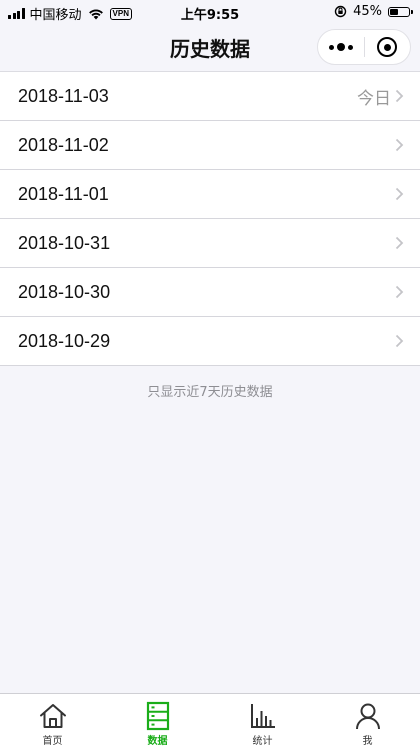 This screenshot has width=420, height=748. Describe the element at coordinates (374, 98) in the screenshot. I see `today-tag: 今日` at that location.